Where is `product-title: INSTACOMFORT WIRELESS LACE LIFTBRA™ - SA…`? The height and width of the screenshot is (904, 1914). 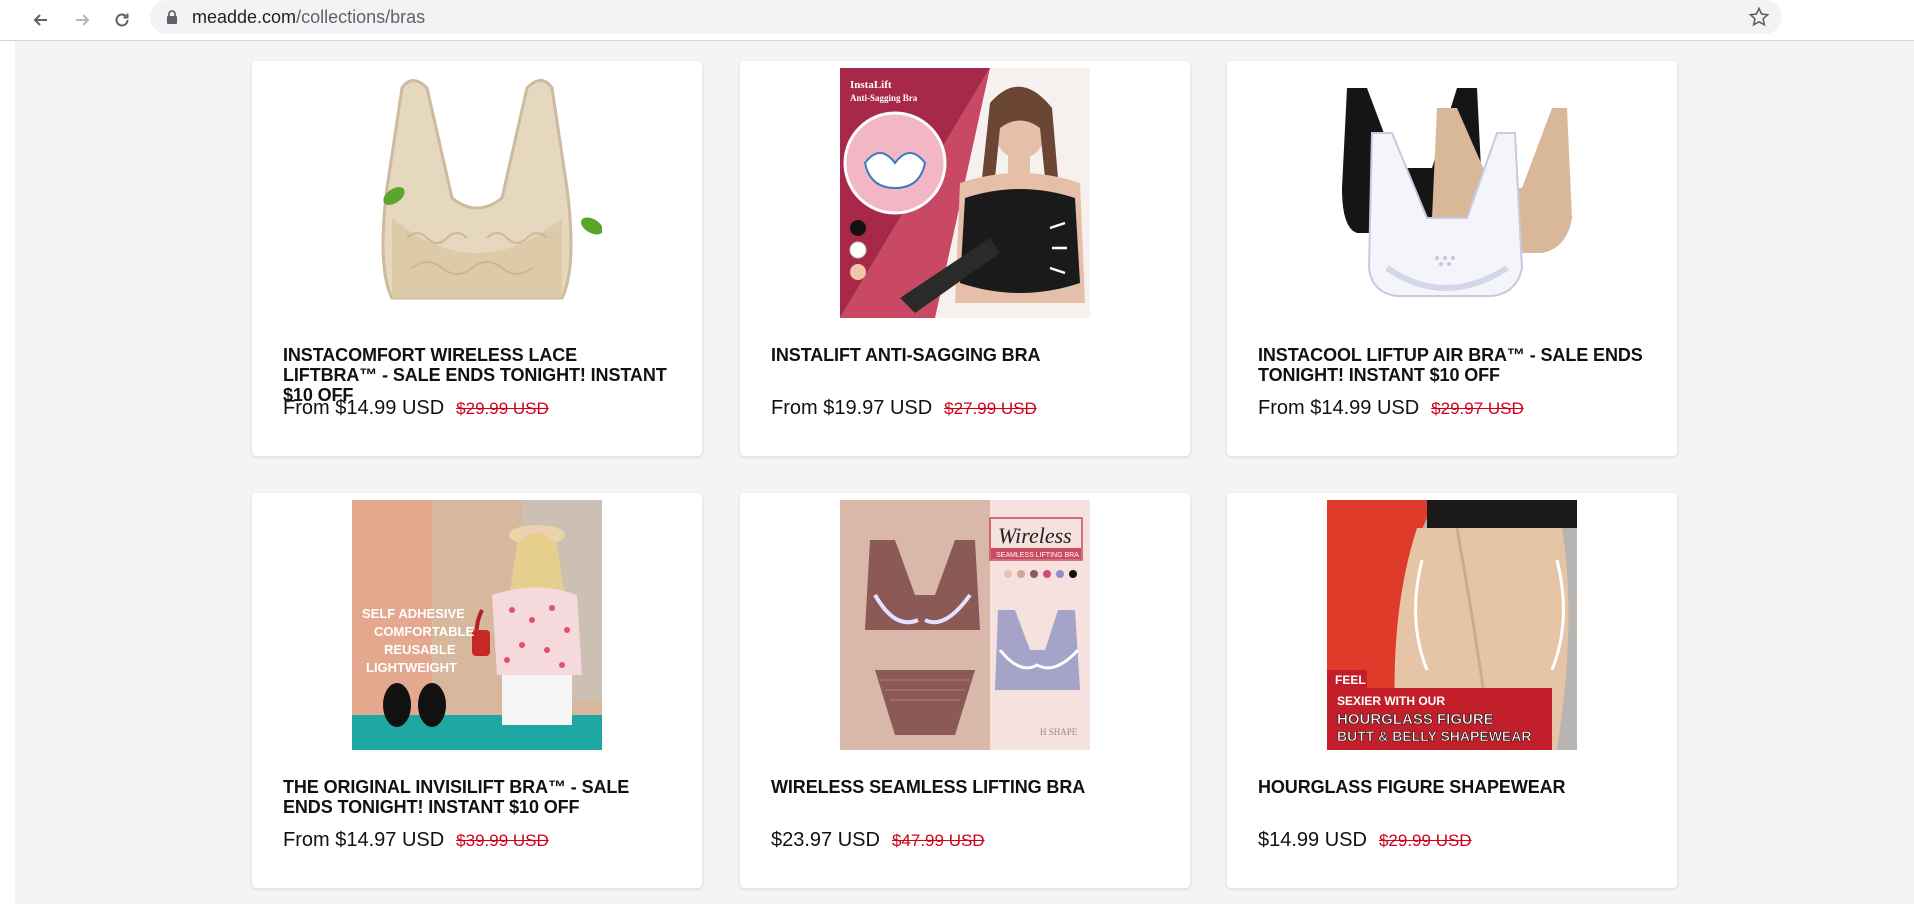 product-title: INSTACOMFORT WIRELESS LACE LIFTBRA™ - SA… is located at coordinates (478, 375).